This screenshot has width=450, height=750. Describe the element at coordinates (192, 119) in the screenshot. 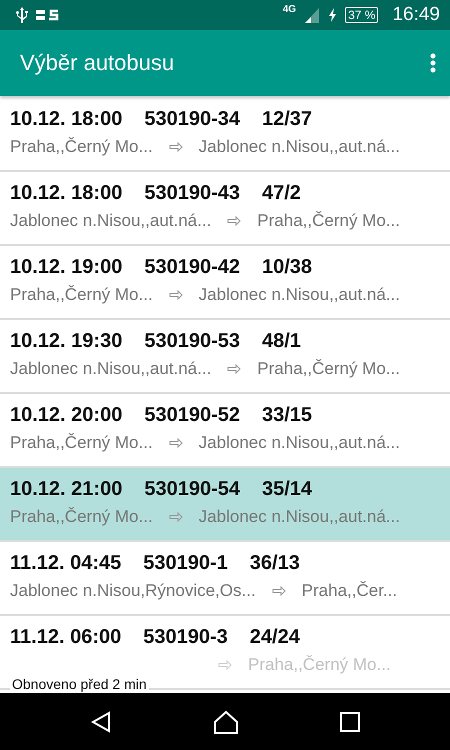

I see `bus-number: 530190-34` at that location.